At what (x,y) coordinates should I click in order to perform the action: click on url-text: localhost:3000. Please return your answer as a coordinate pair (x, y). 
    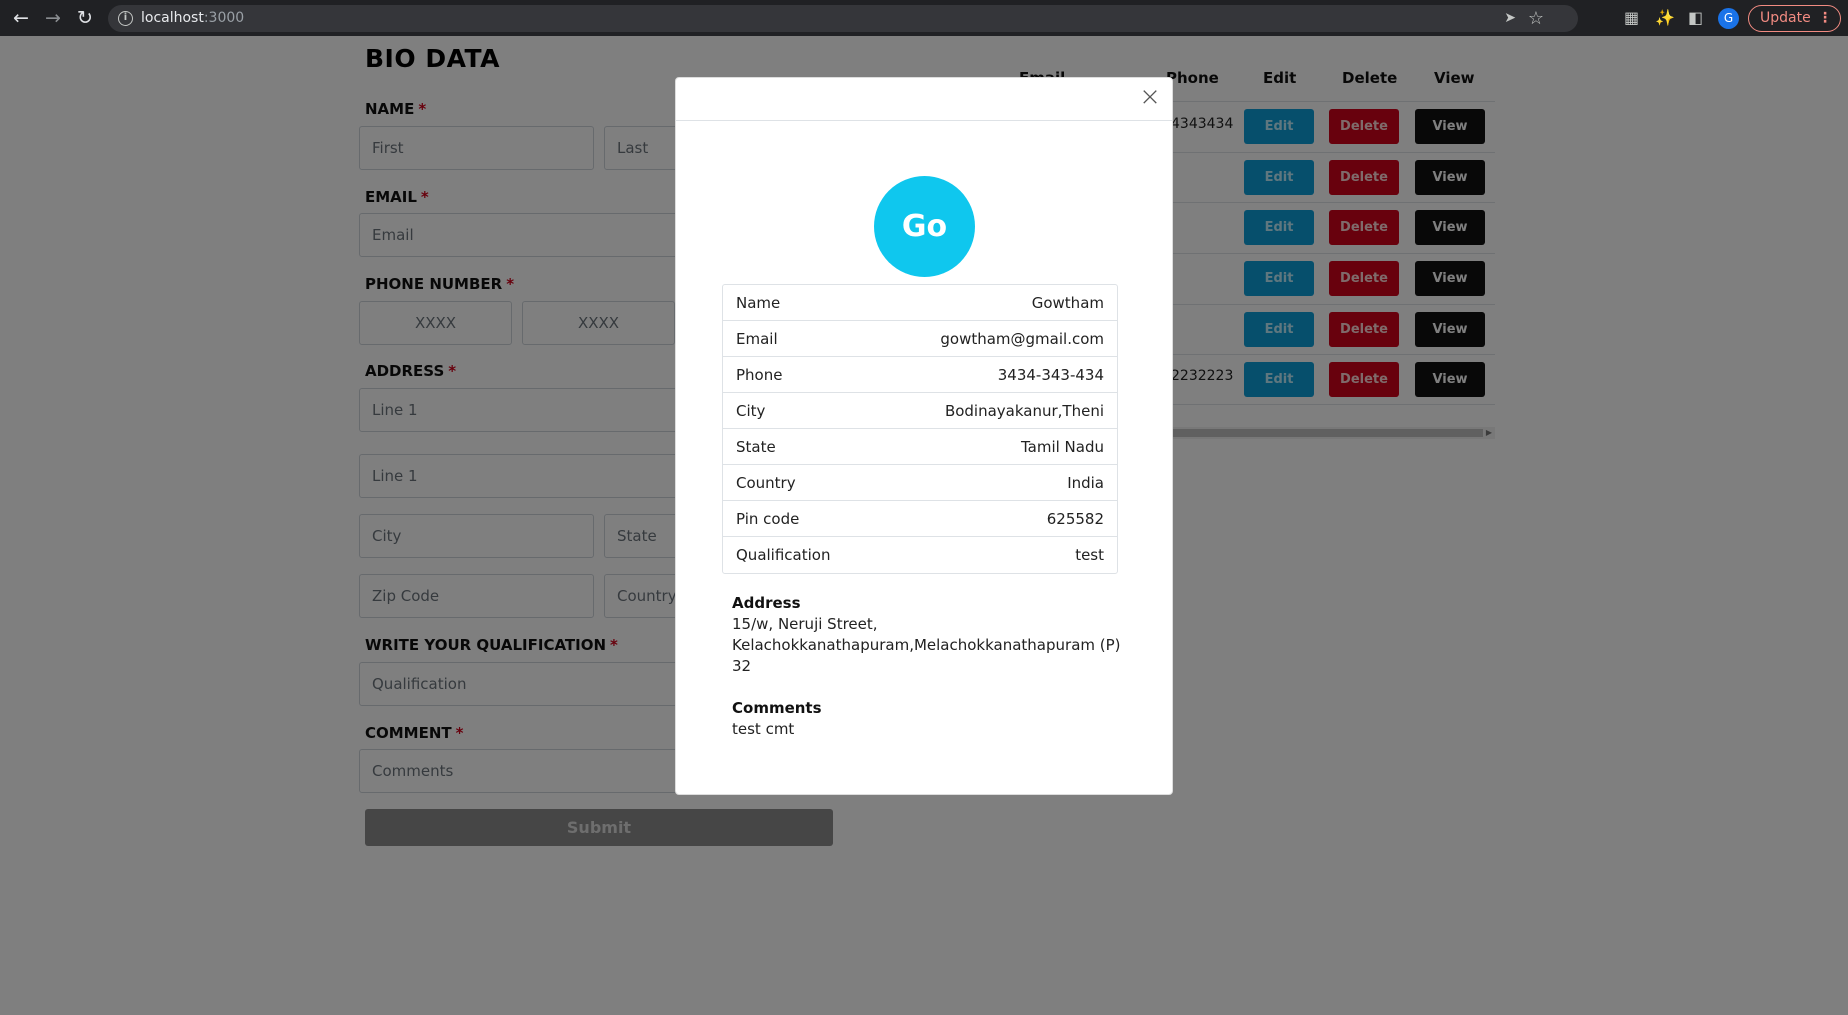
    Looking at the image, I should click on (193, 18).